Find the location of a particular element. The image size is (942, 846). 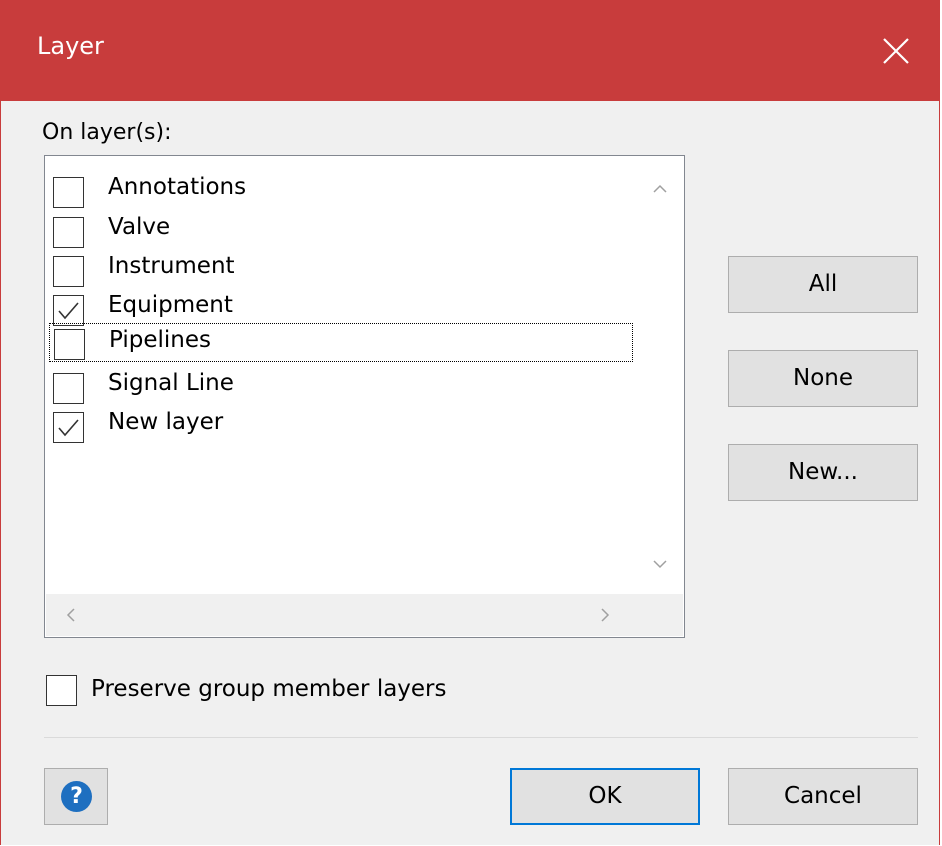

title-bar: Layer is located at coordinates (470, 50).